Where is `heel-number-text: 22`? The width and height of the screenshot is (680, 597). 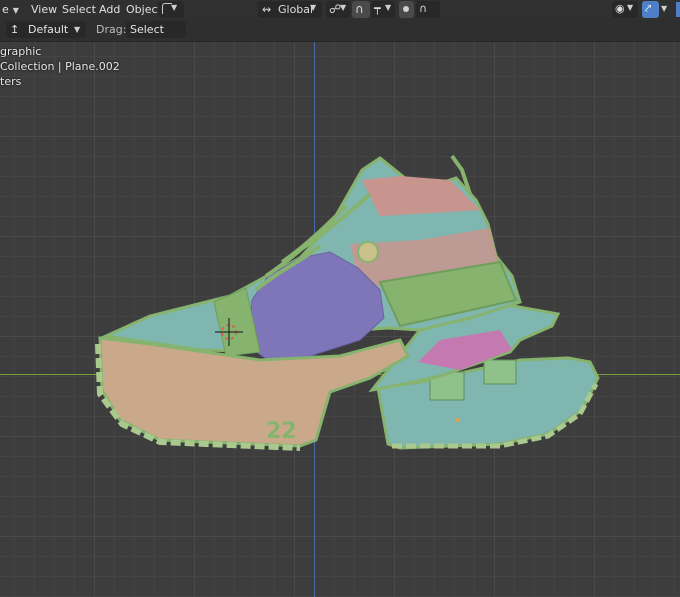 heel-number-text: 22 is located at coordinates (281, 431).